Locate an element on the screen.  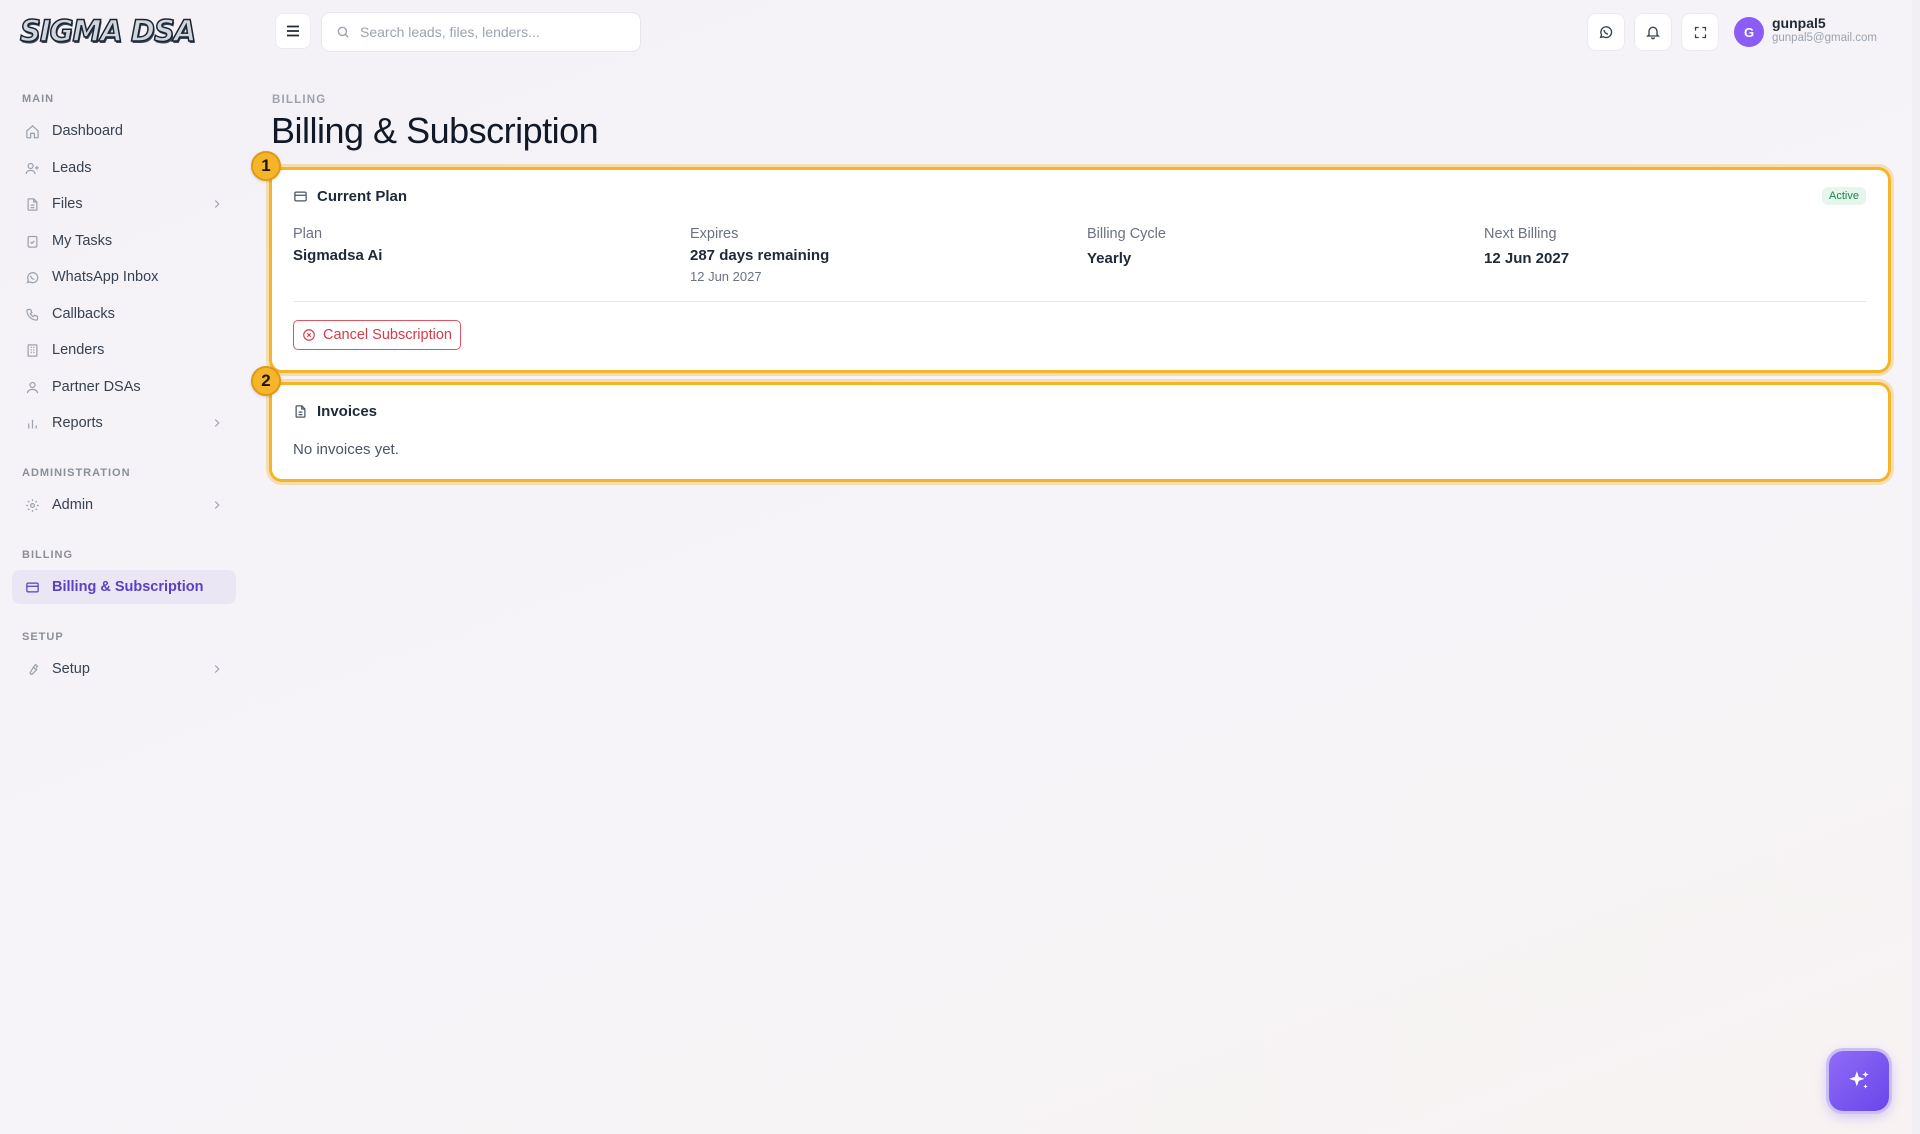
sidebar-item-tasks: My Tasks is located at coordinates (124, 241).